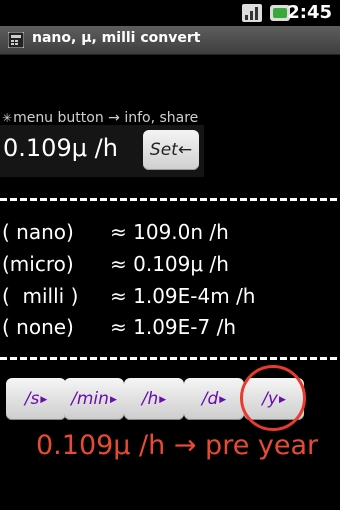 This screenshot has height=510, width=340. Describe the element at coordinates (106, 118) in the screenshot. I see `menu-hint-text: menu button → info, share` at that location.